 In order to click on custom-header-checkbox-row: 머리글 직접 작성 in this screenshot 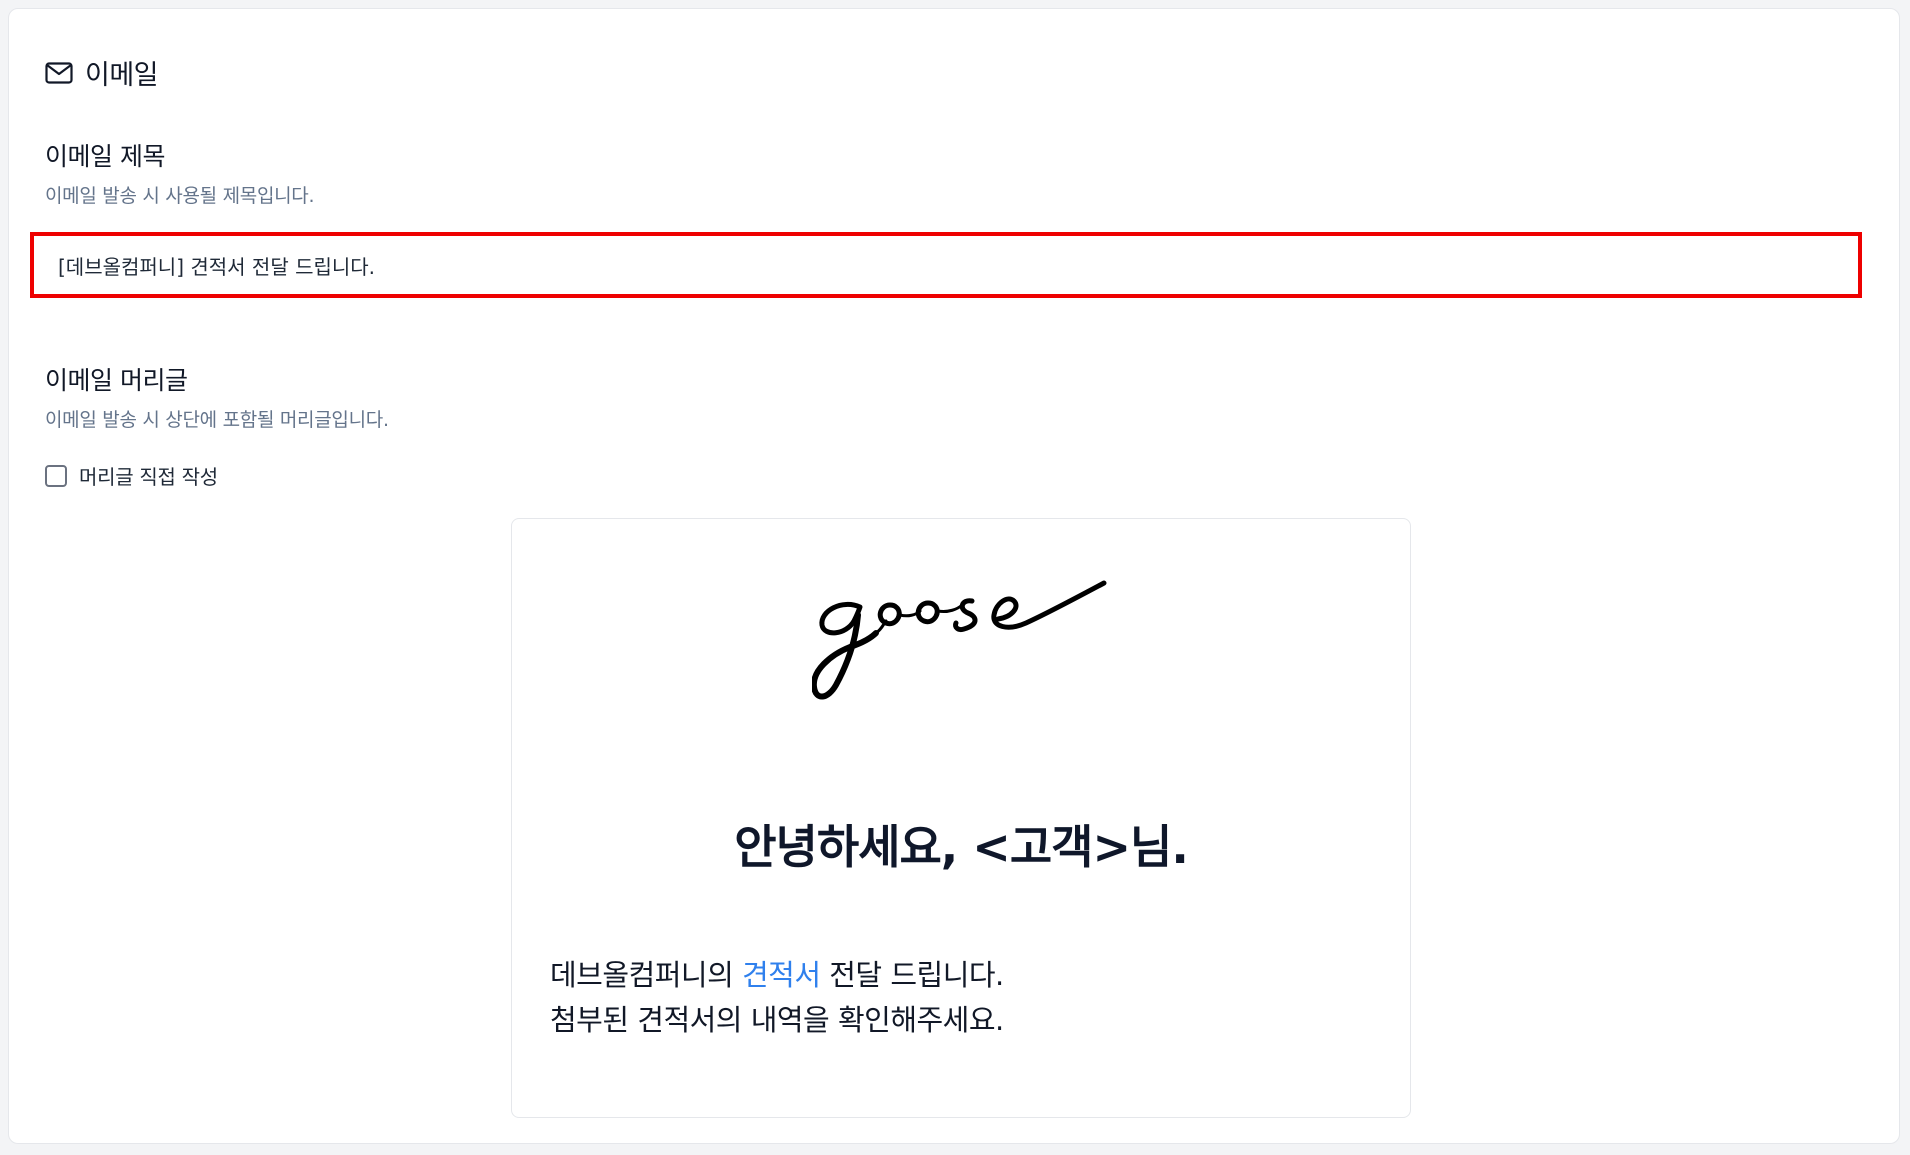, I will do `click(131, 475)`.